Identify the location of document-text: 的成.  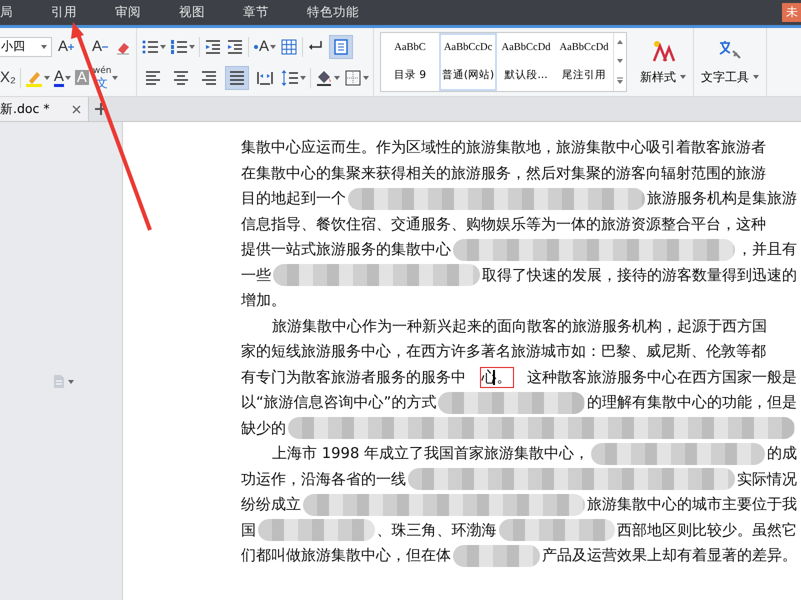
(782, 454).